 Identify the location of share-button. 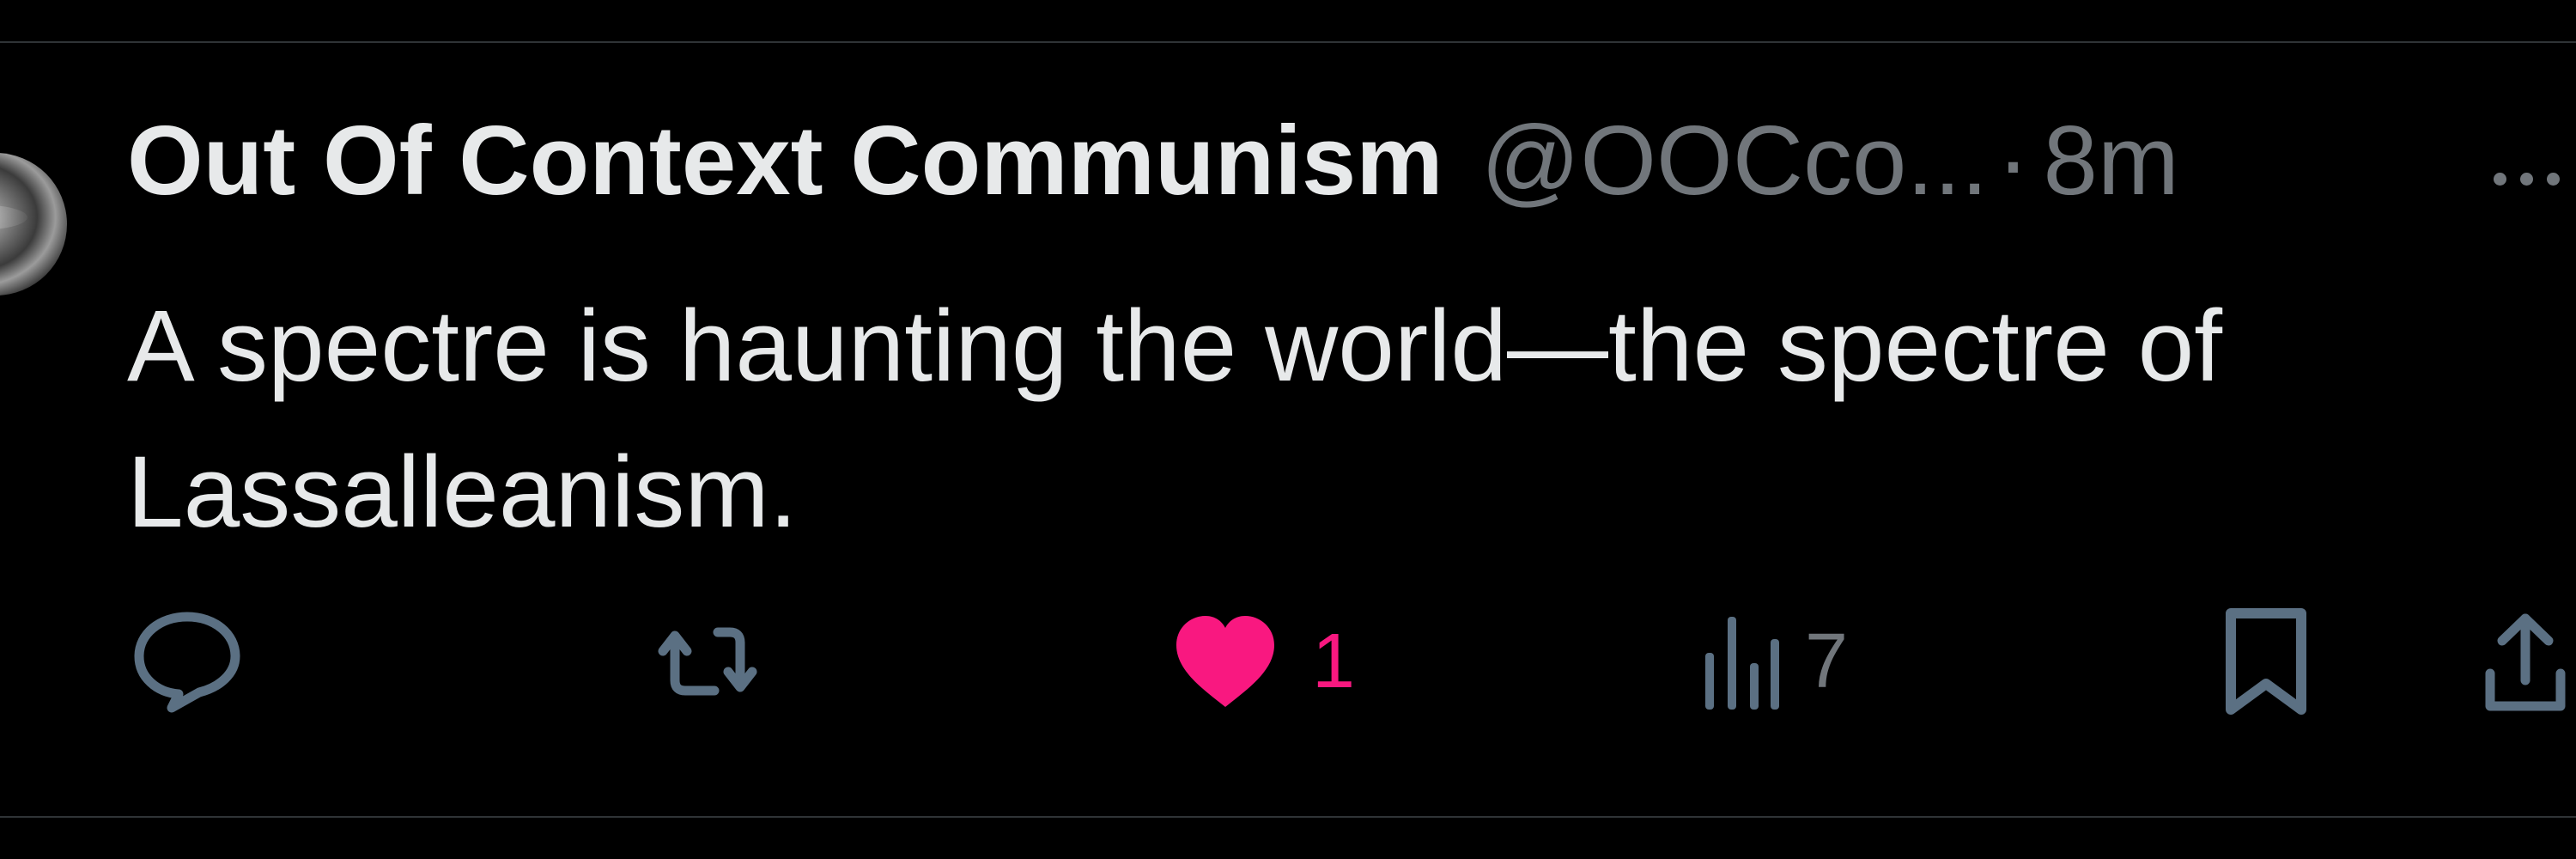
(2525, 661).